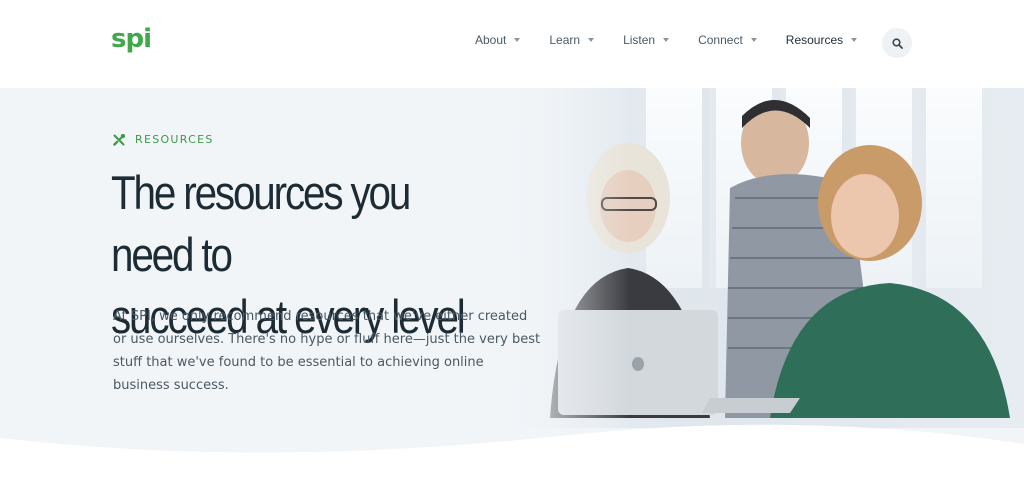  I want to click on nav-item-learn: Learn, so click(572, 40).